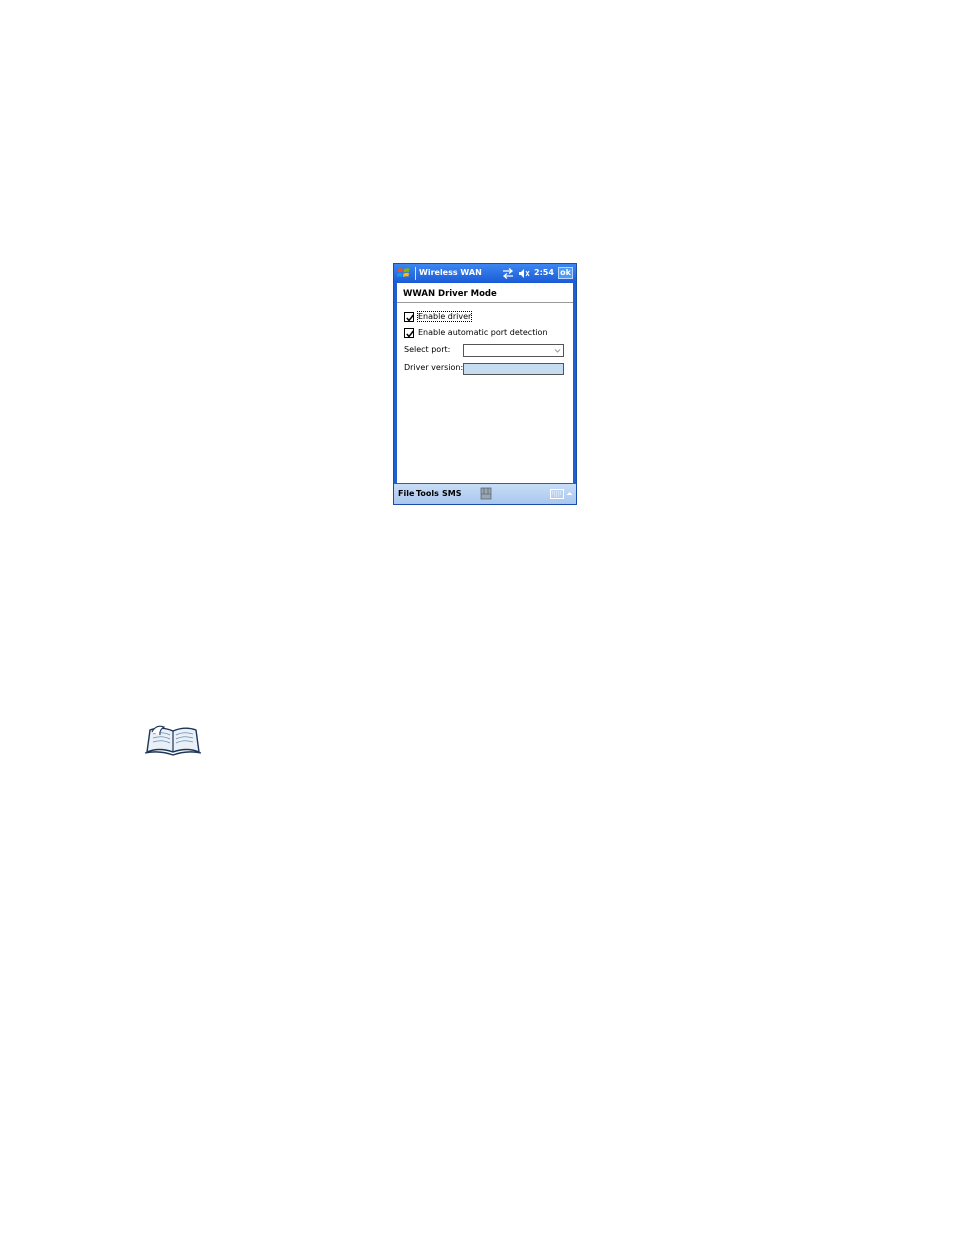 This screenshot has width=954, height=1235. Describe the element at coordinates (434, 367) in the screenshot. I see `driver-version-label: Driver version:` at that location.